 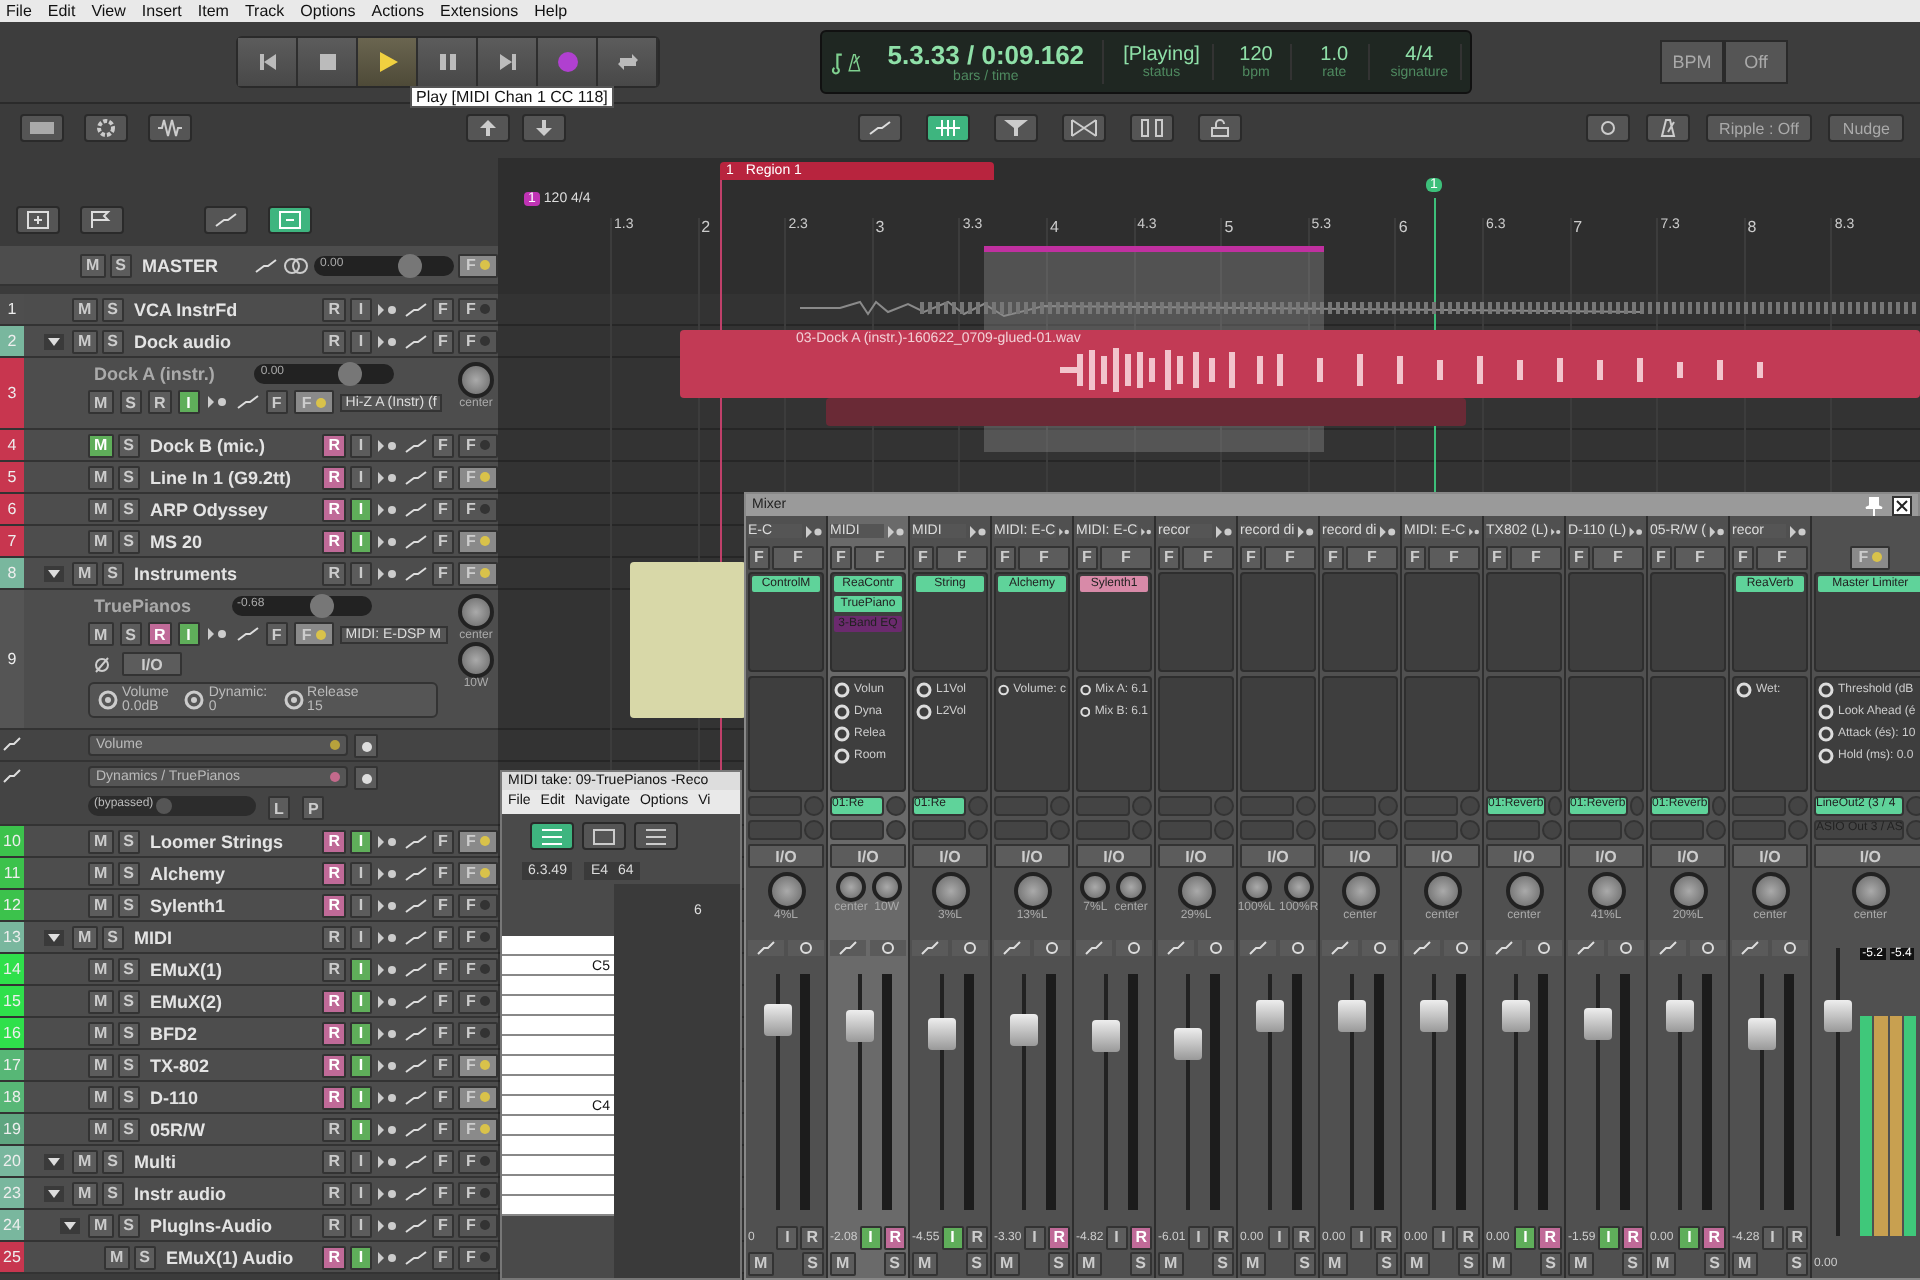 What do you see at coordinates (249, 906) in the screenshot?
I see `track-row: 12 M S Sylenth1 R I F F` at bounding box center [249, 906].